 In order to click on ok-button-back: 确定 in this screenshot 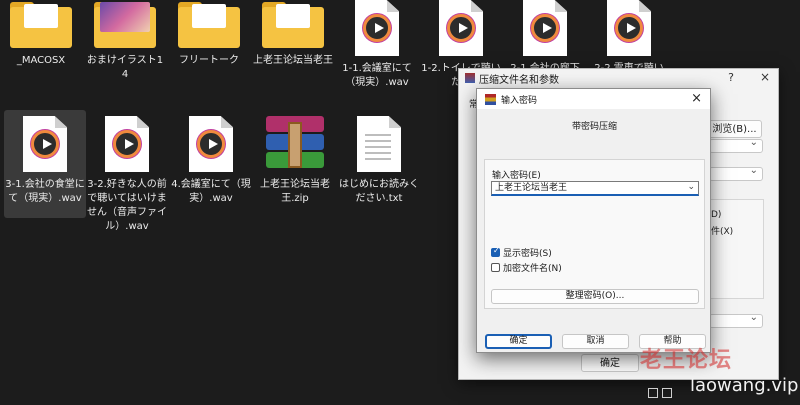, I will do `click(610, 363)`.